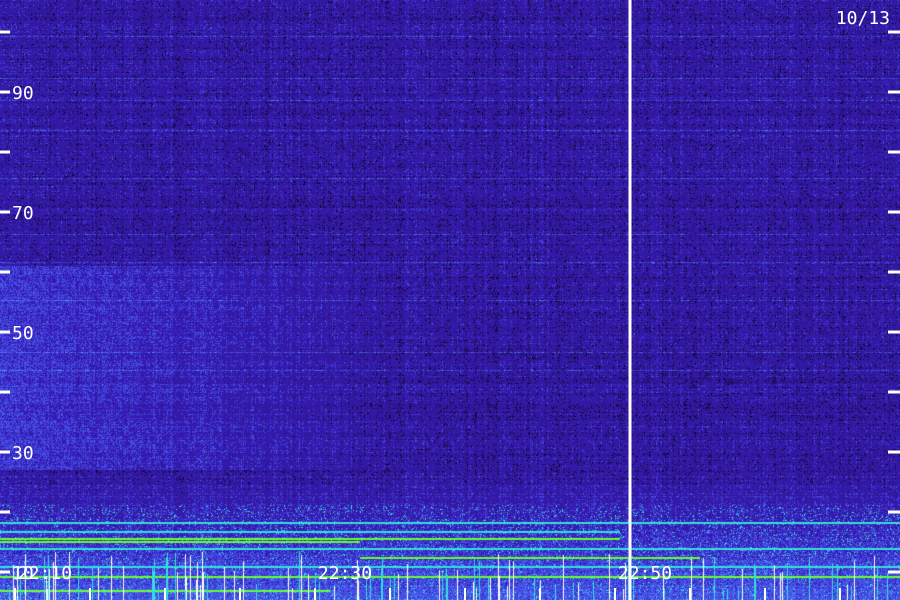  I want to click on x-axis-labels: 22:10 22:30 22:50, so click(345, 573).